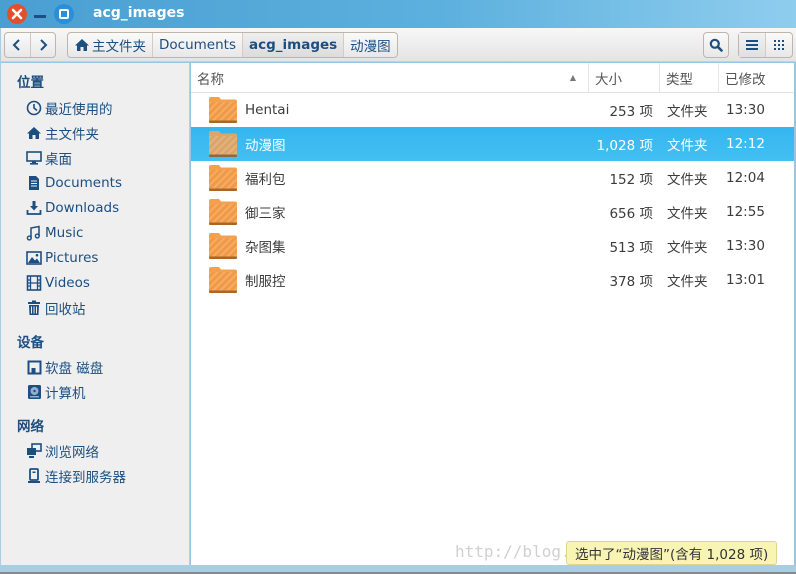 The image size is (796, 574). I want to click on file-name: Hentai, so click(267, 110).